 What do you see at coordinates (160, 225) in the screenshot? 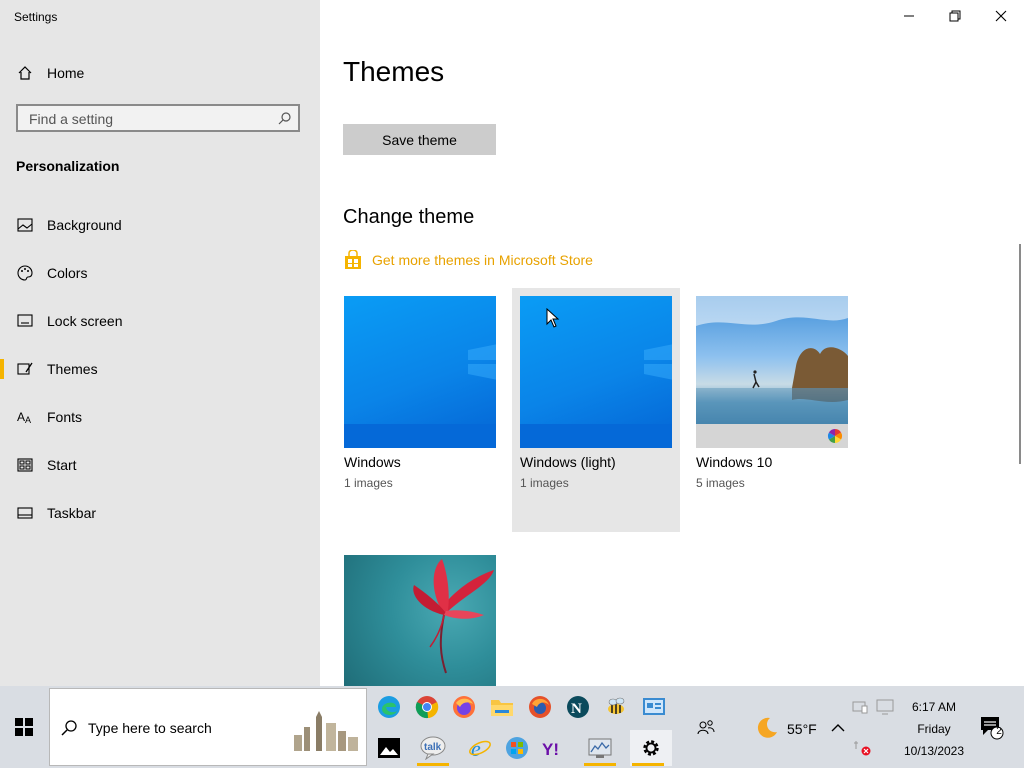
I see `sidebar-item-background: Background` at bounding box center [160, 225].